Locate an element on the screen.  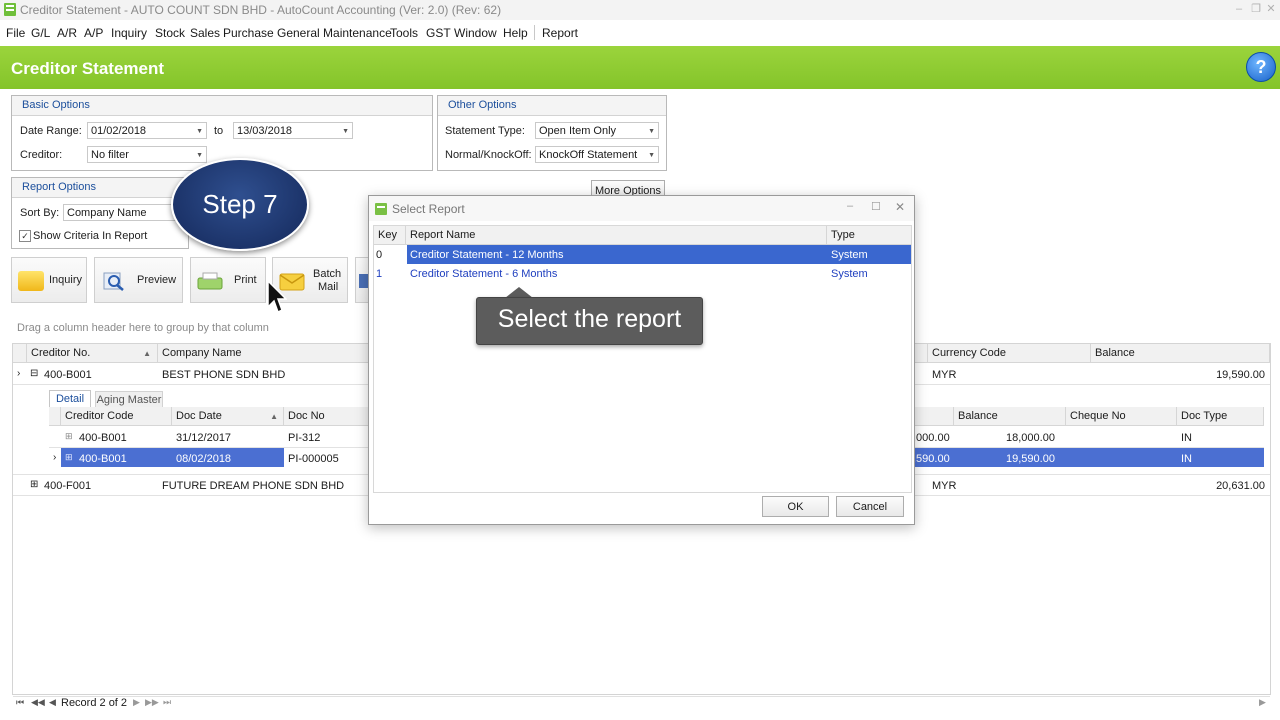
next-page-icon: ▶▶ is located at coordinates (152, 702).